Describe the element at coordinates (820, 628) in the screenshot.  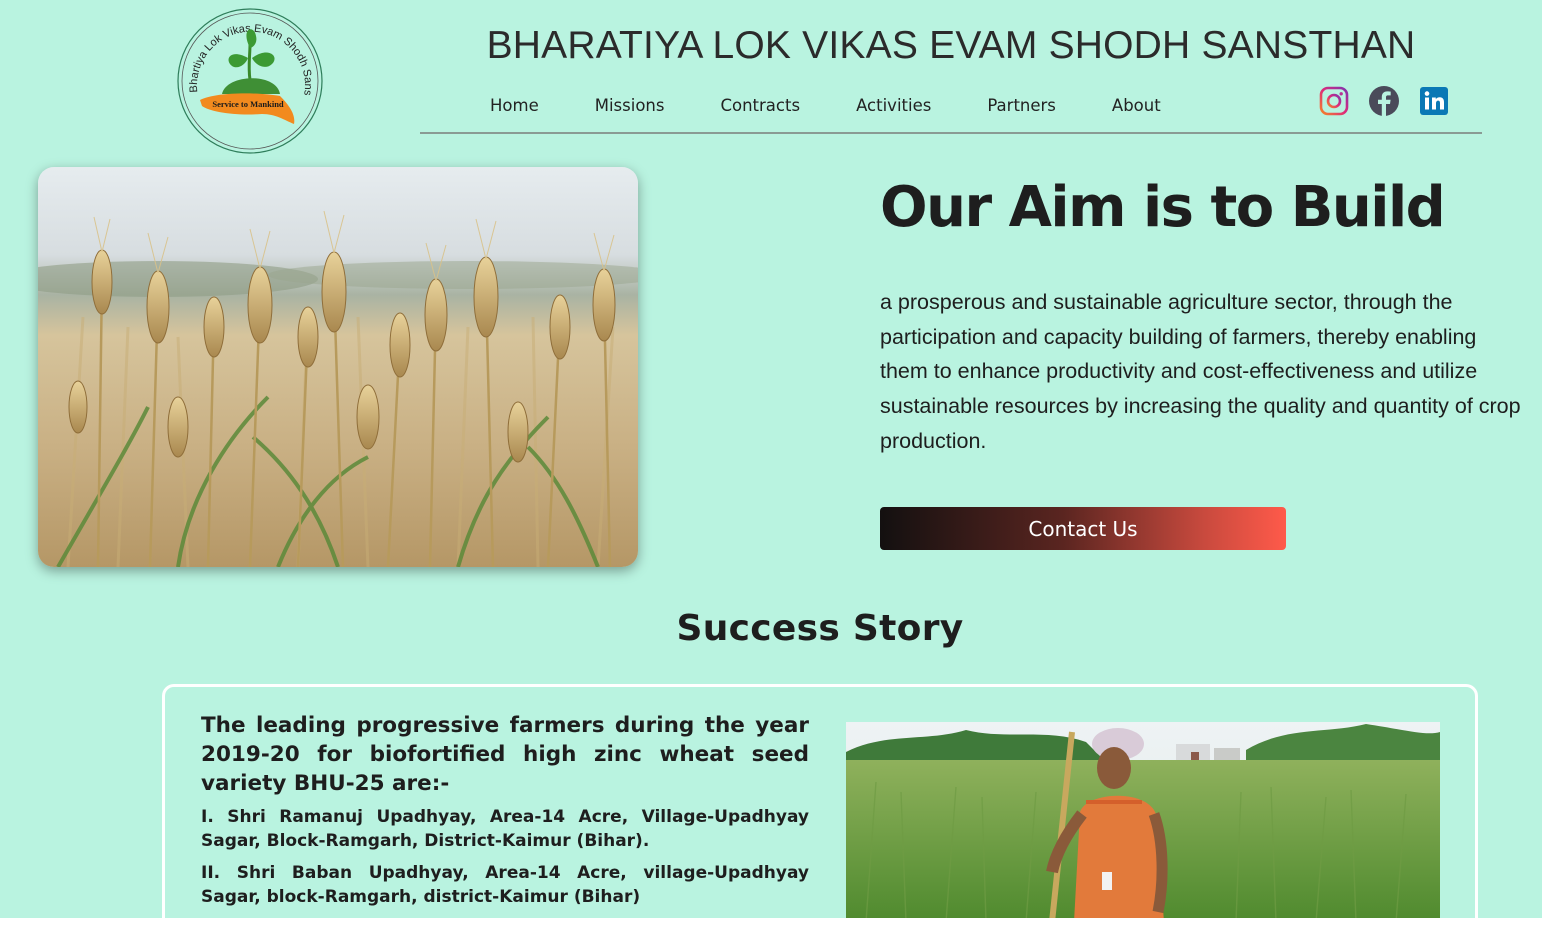
I see `success-story-heading: Success Story` at that location.